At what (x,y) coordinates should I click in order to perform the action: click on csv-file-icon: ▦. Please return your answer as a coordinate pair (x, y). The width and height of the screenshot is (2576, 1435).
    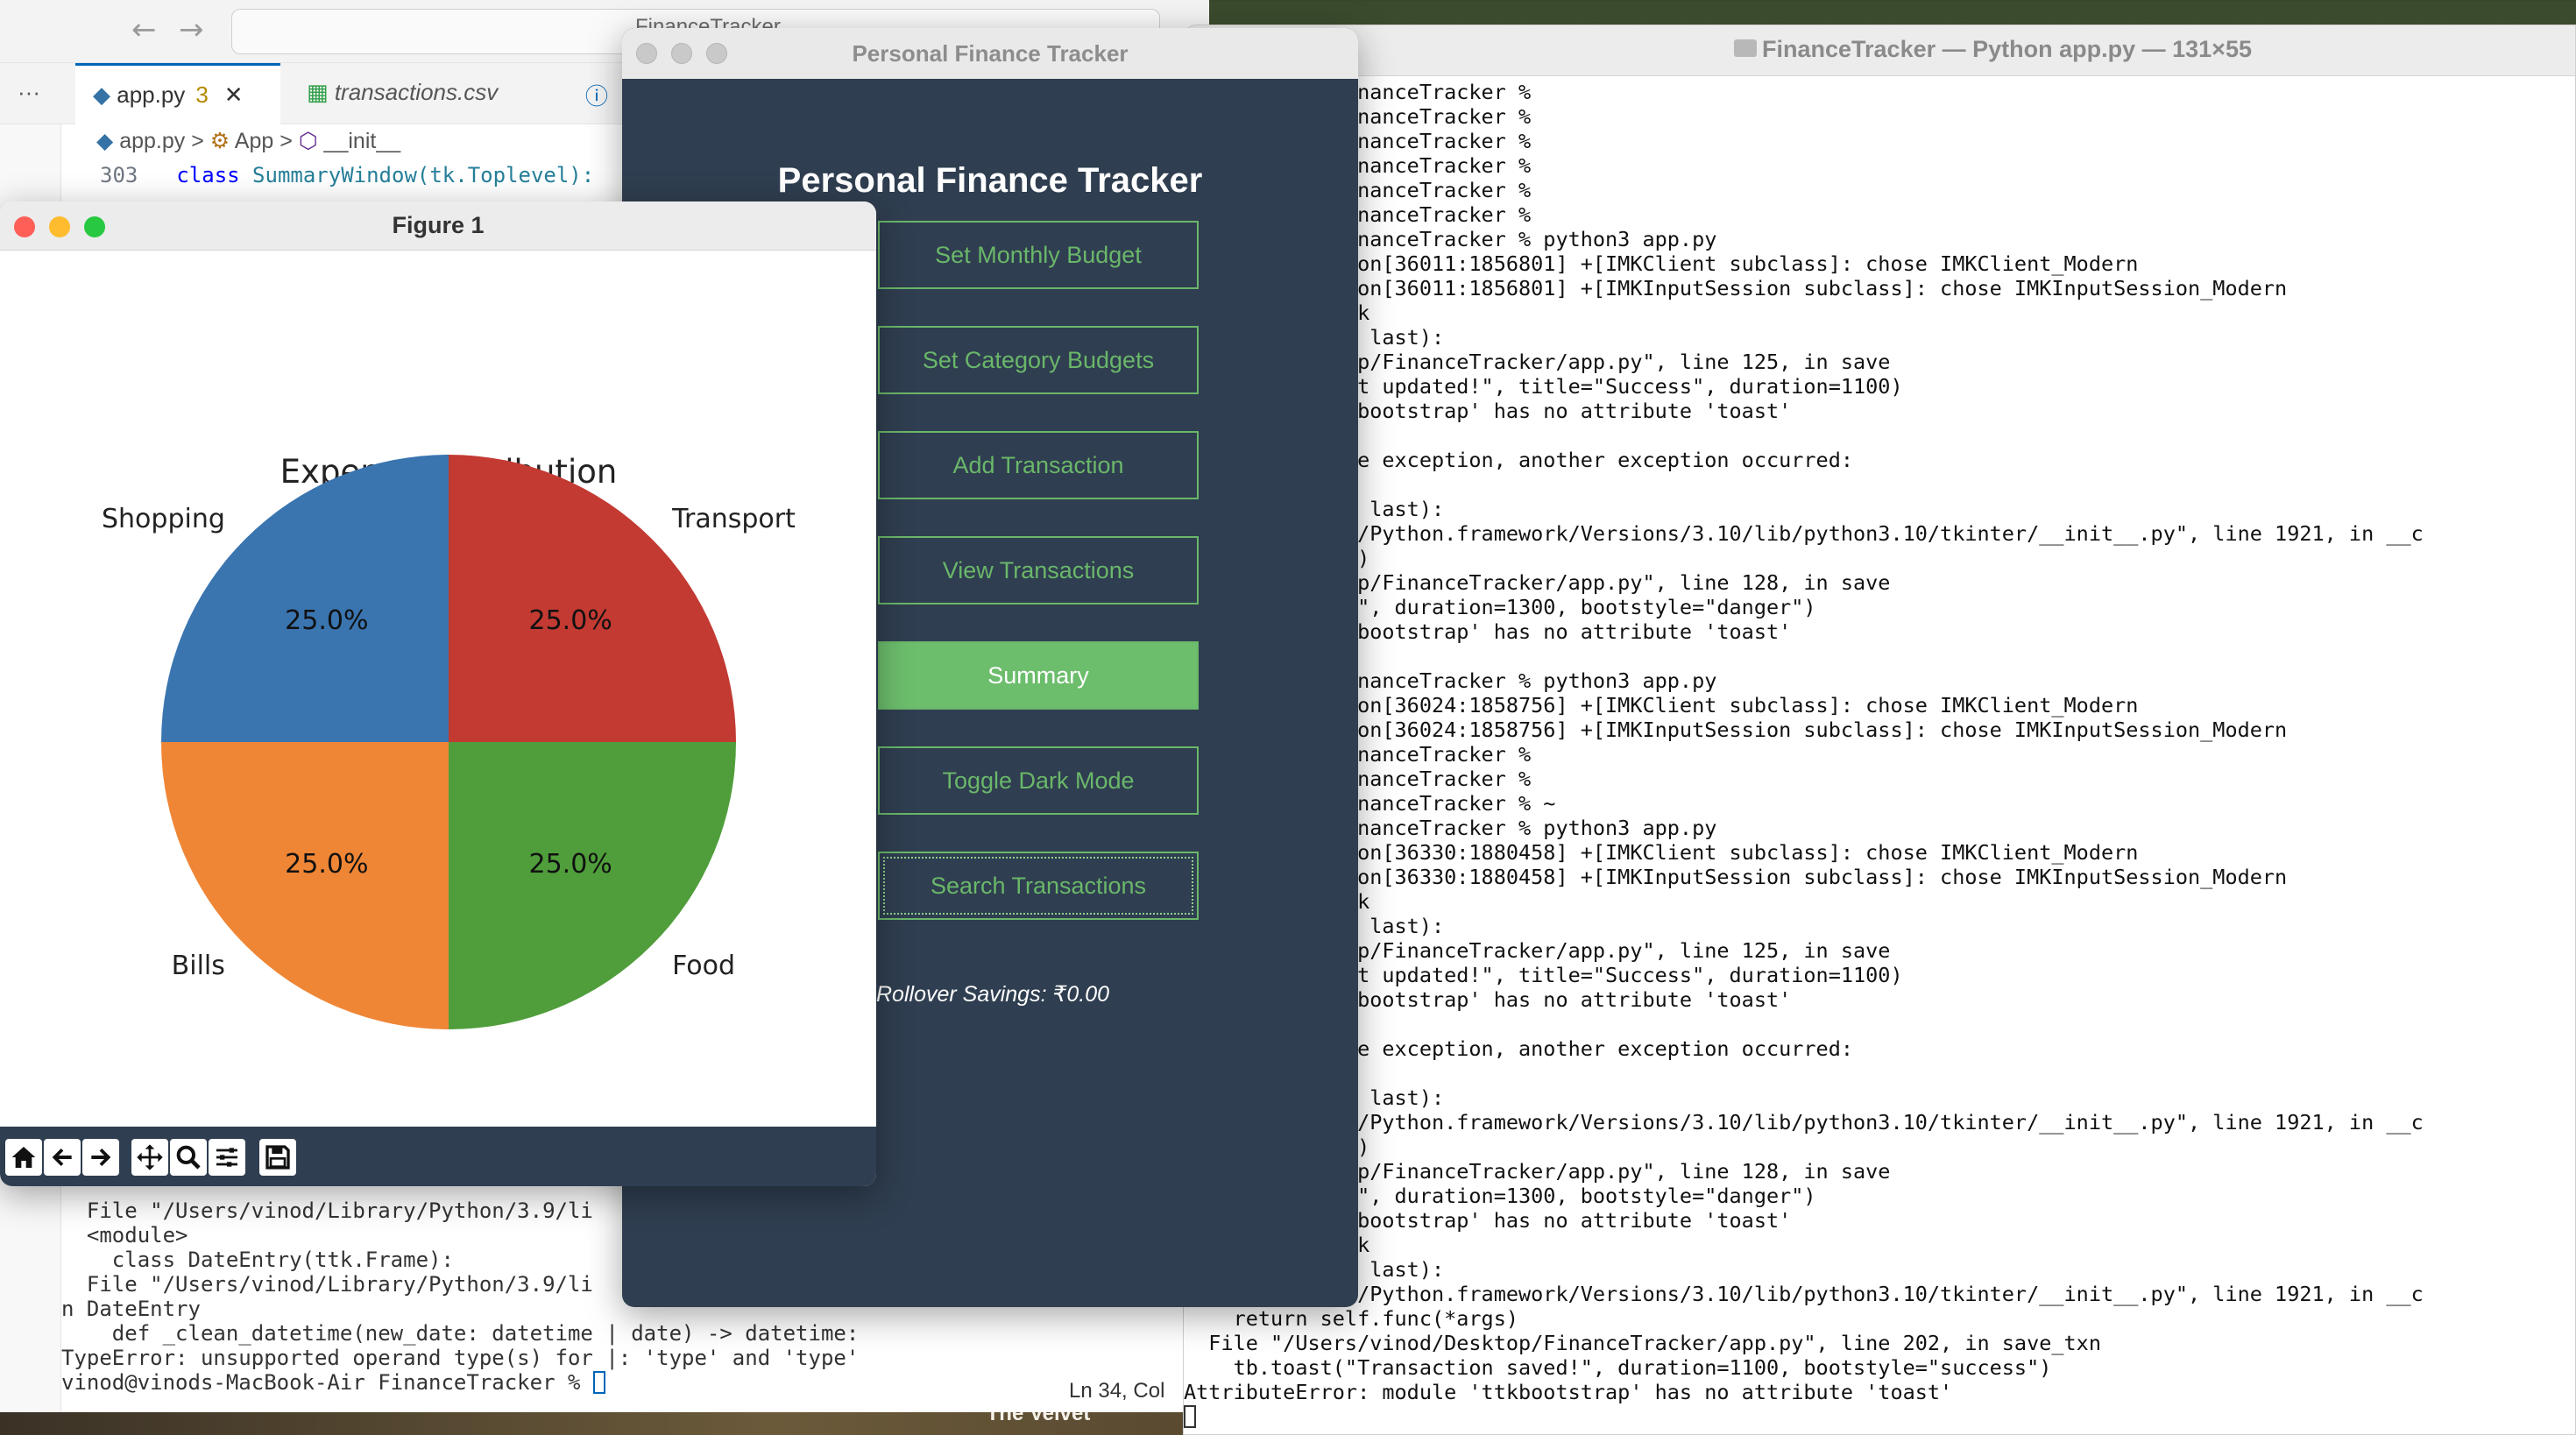
    Looking at the image, I should click on (318, 92).